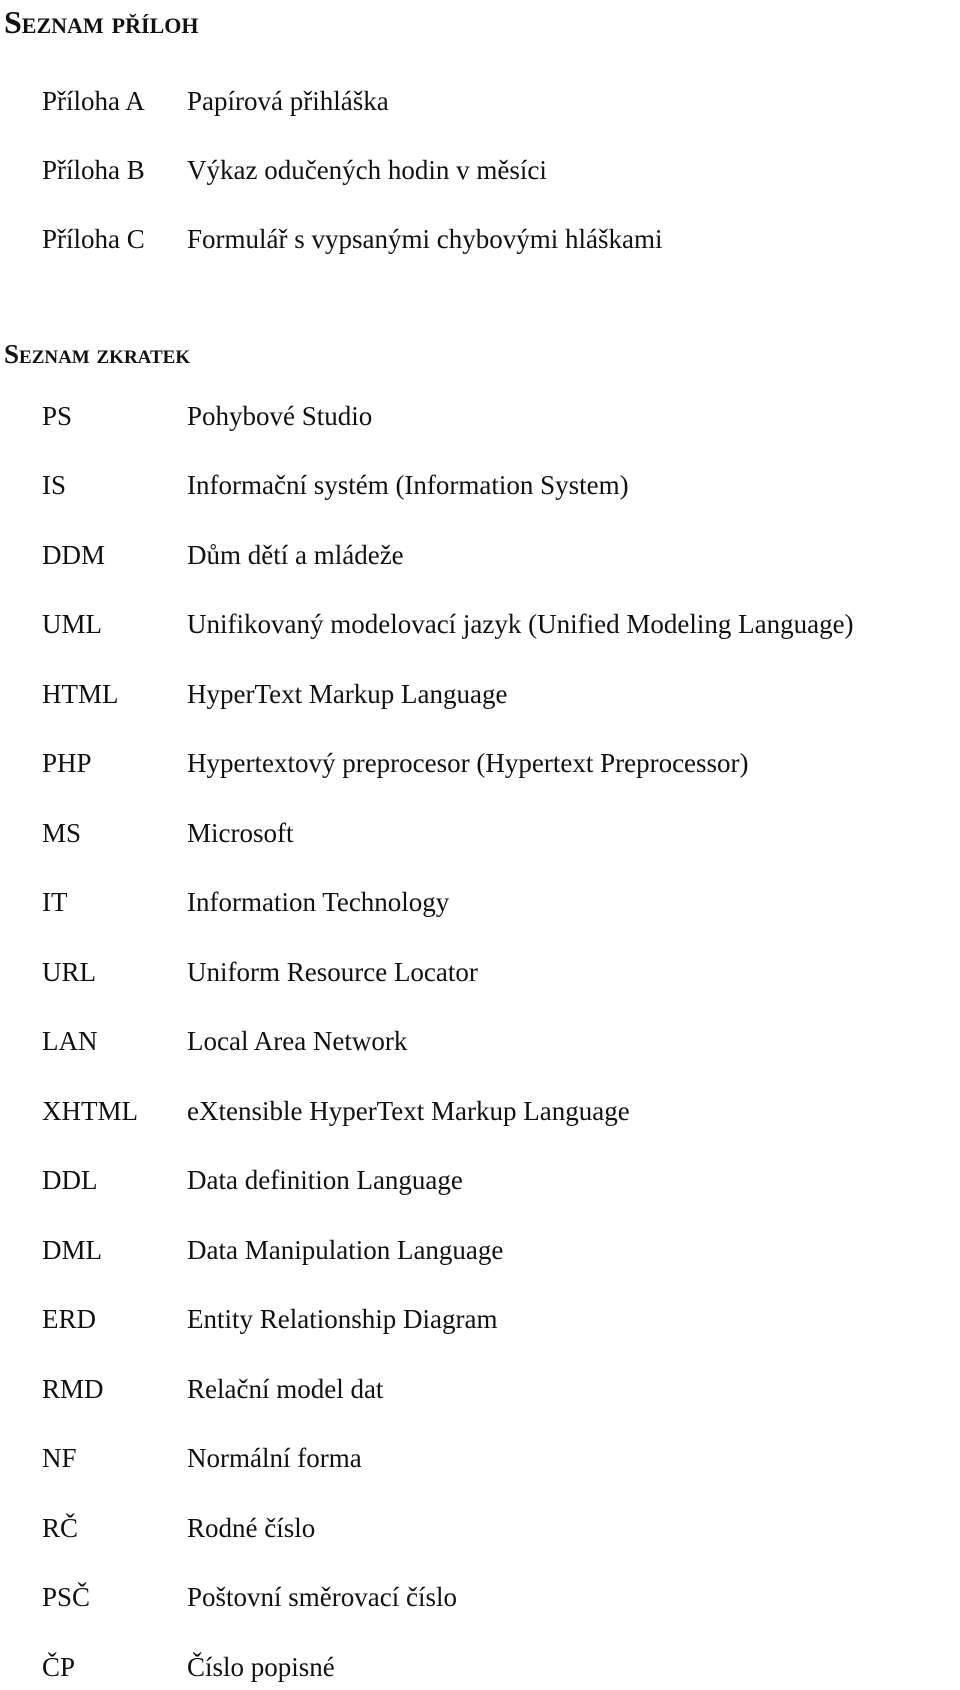 The height and width of the screenshot is (1690, 960). Describe the element at coordinates (251, 1528) in the screenshot. I see `abbreviation-value: Rodné číslo` at that location.